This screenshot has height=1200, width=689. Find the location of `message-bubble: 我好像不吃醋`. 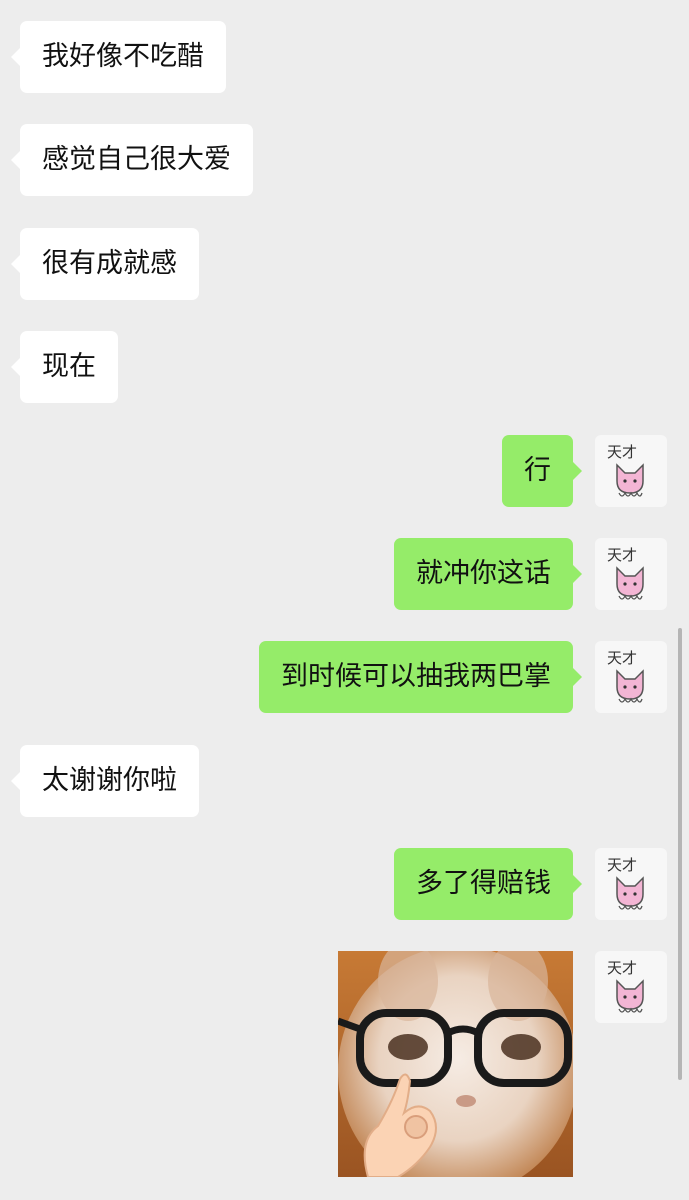

message-bubble: 我好像不吃醋 is located at coordinates (118, 57).